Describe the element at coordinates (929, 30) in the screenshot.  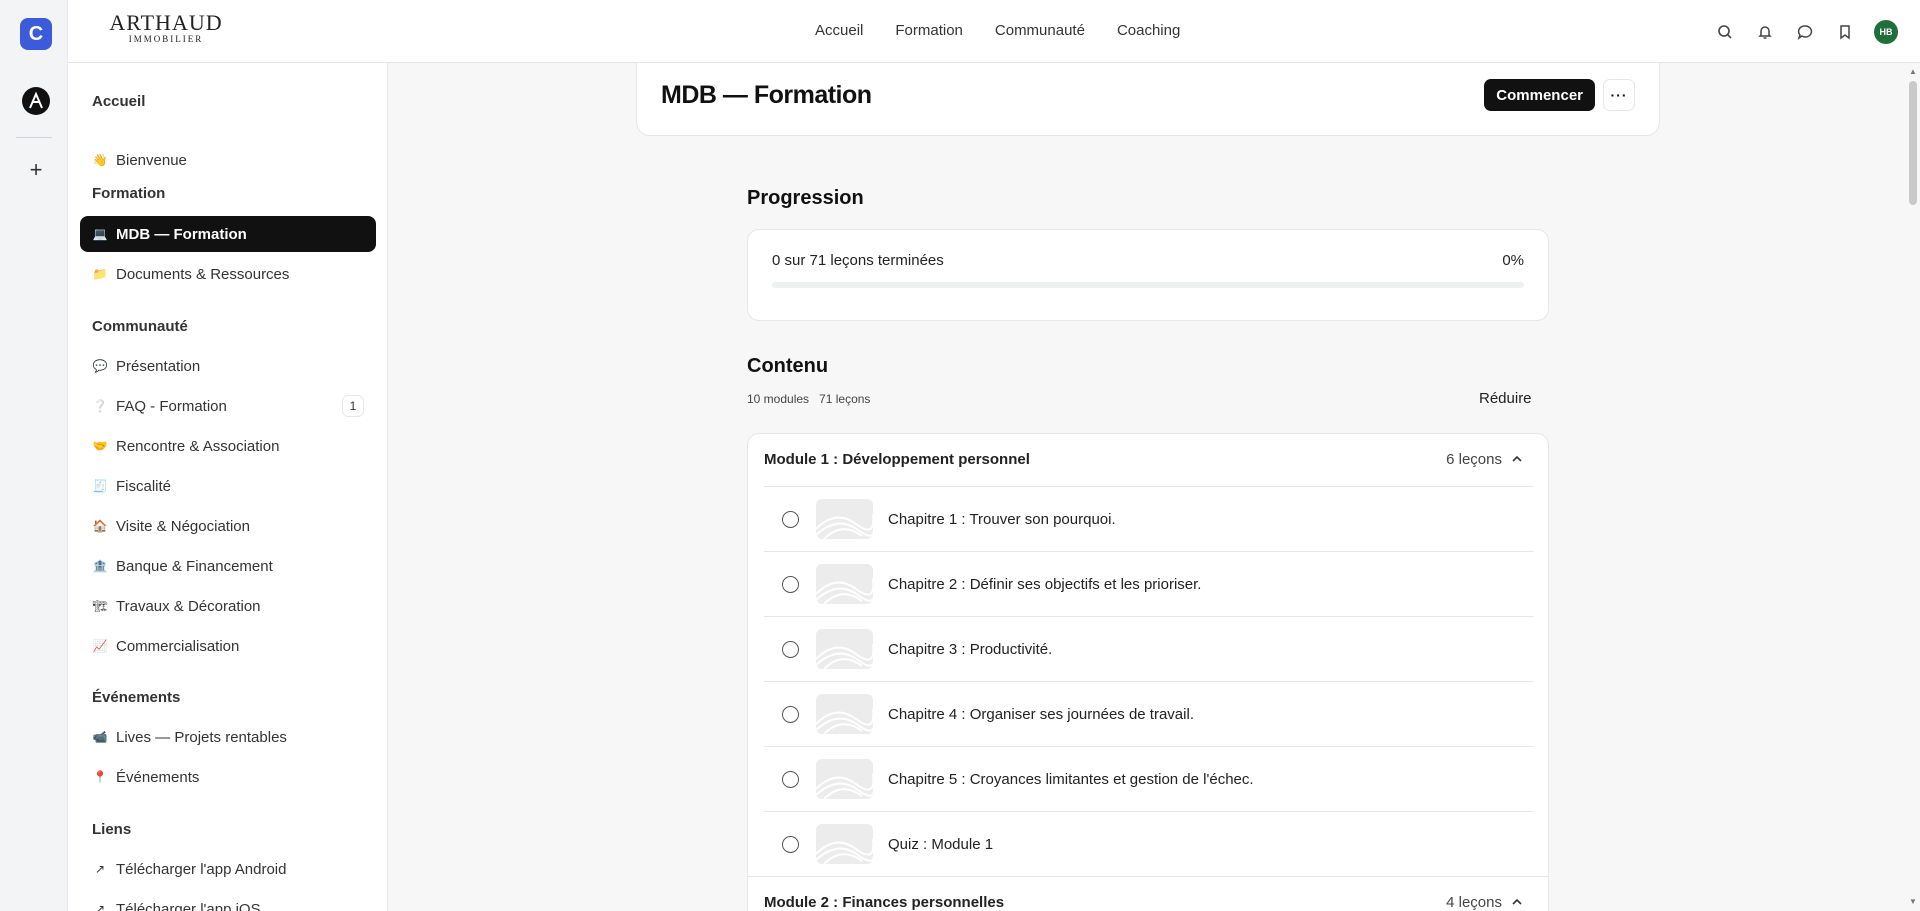
I see `nav-formation: Formation` at that location.